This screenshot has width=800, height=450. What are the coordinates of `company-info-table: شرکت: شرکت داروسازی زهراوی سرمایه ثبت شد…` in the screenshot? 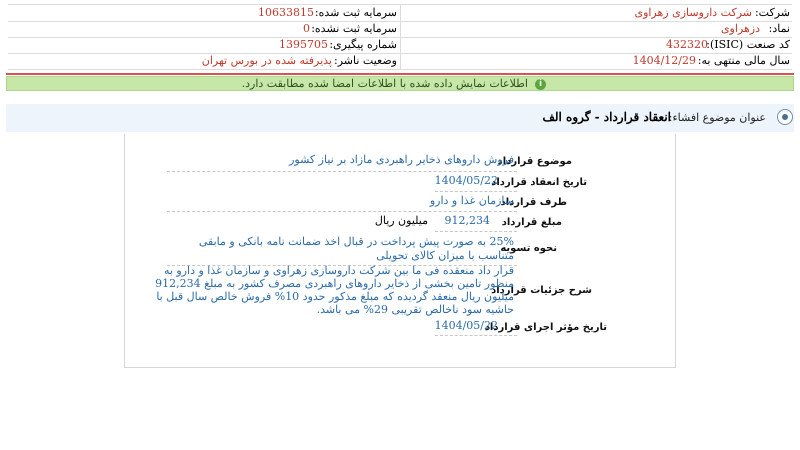 It's located at (400, 37).